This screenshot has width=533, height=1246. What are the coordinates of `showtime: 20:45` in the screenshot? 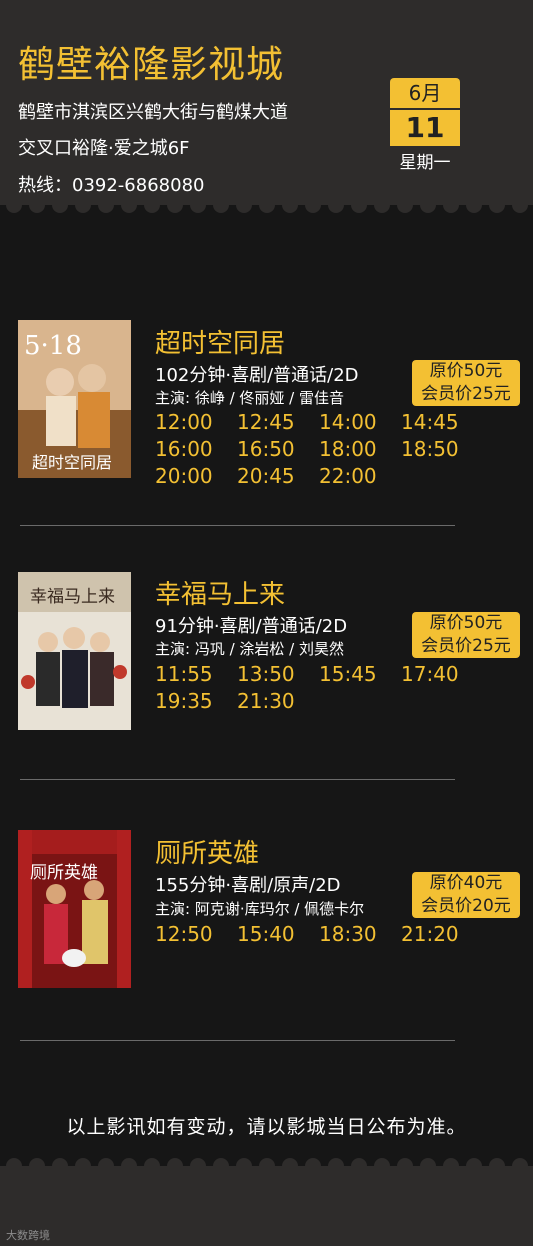 It's located at (266, 476).